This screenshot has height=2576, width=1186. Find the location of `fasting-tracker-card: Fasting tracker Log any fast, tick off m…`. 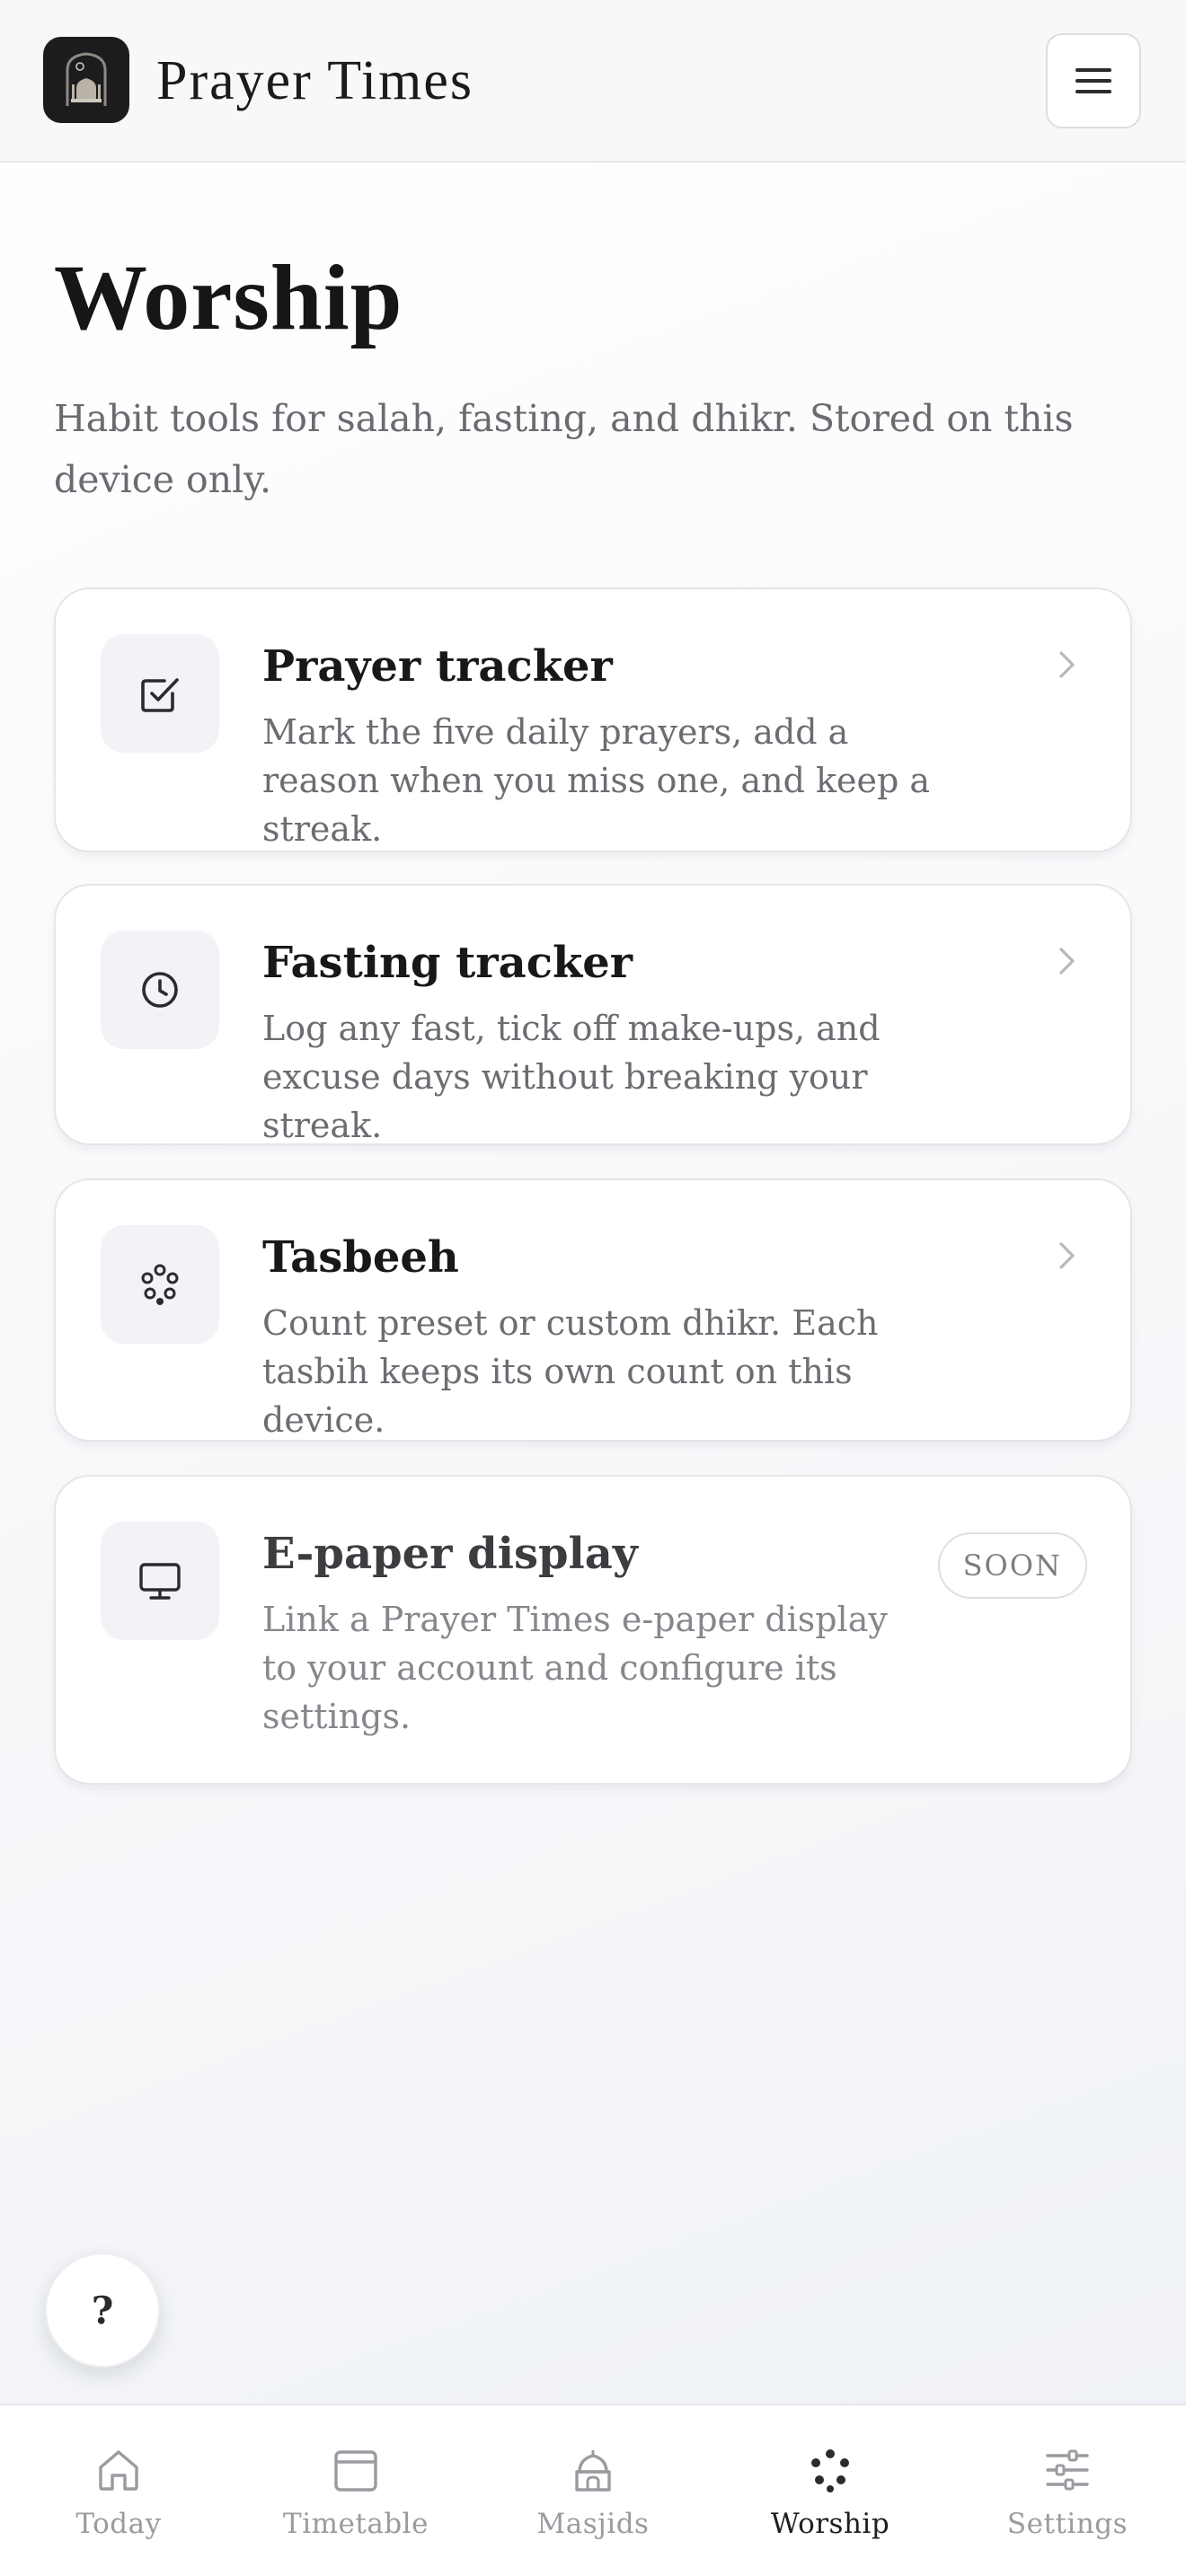

fasting-tracker-card: Fasting tracker Log any fast, tick off m… is located at coordinates (593, 1014).